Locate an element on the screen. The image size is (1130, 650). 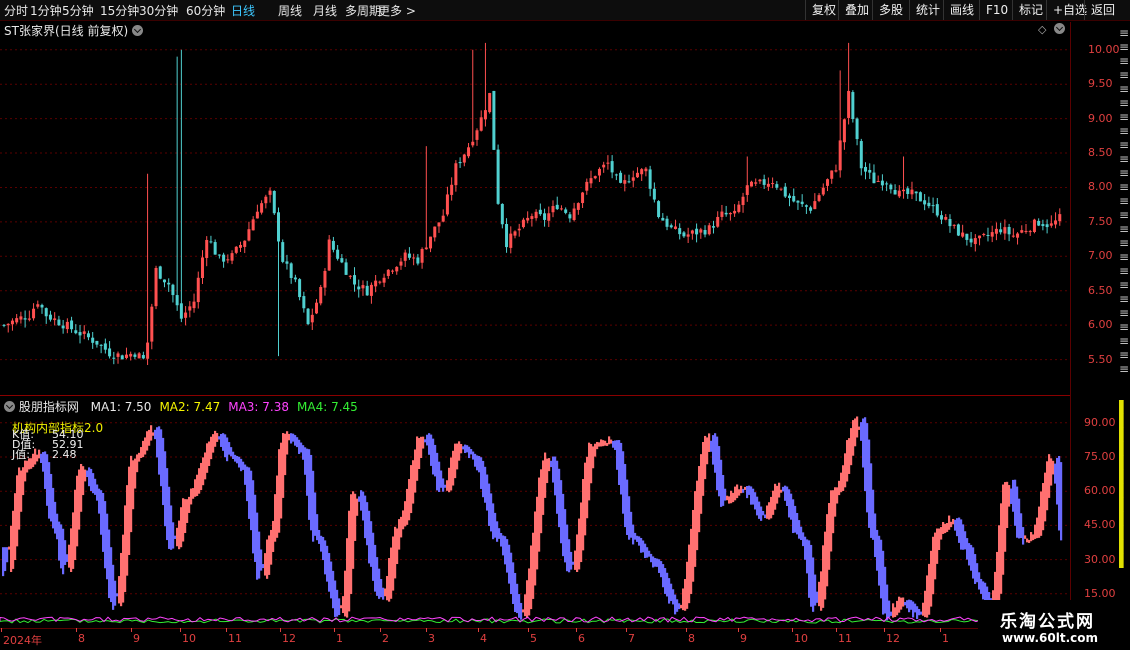
period-tab: 周线 is located at coordinates (290, 10).